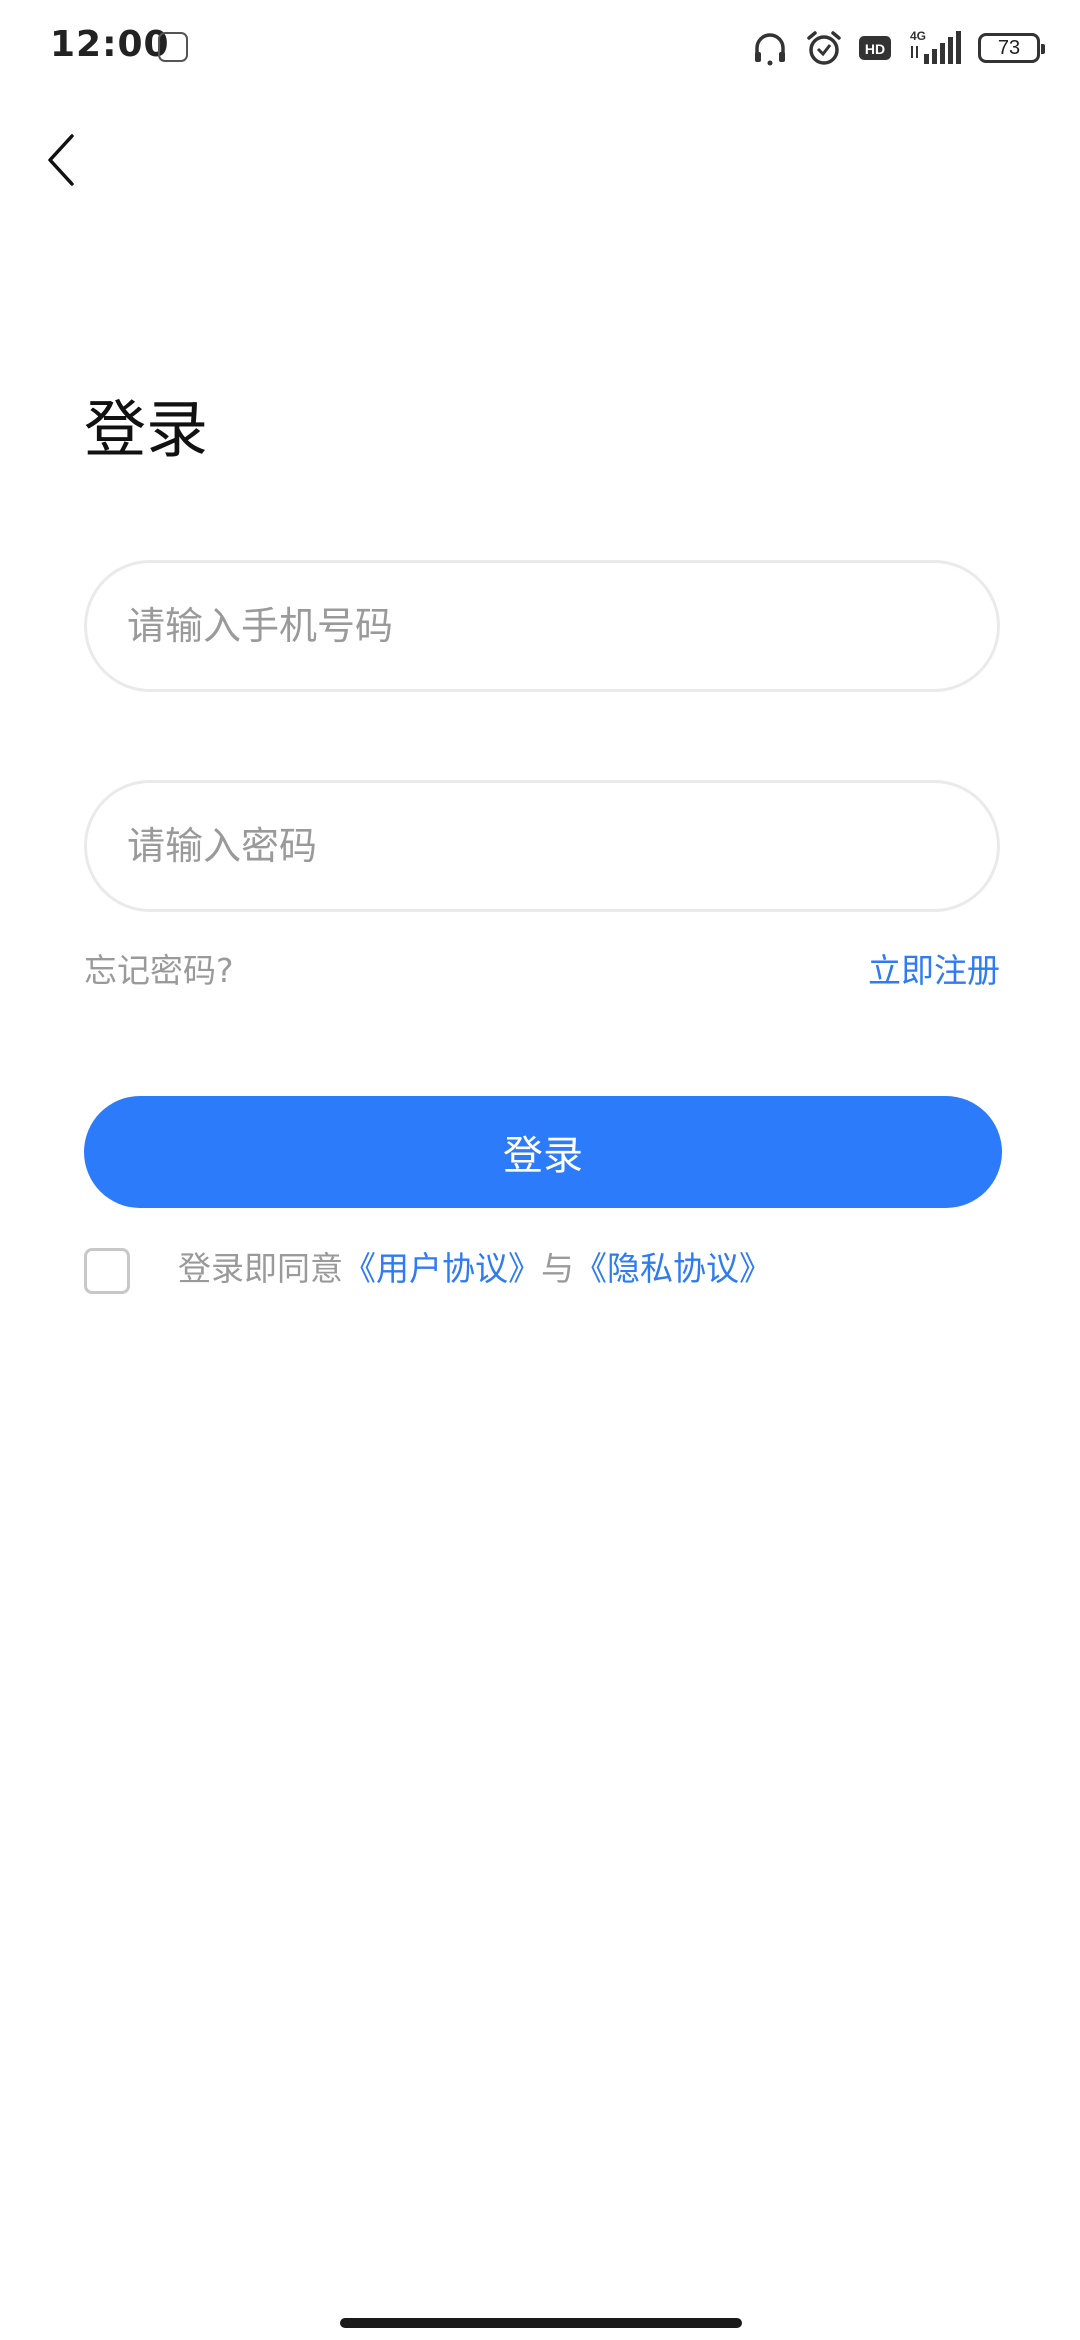 The width and height of the screenshot is (1080, 2340). What do you see at coordinates (557, 1268) in the screenshot?
I see `agreement-conjunction: 与` at bounding box center [557, 1268].